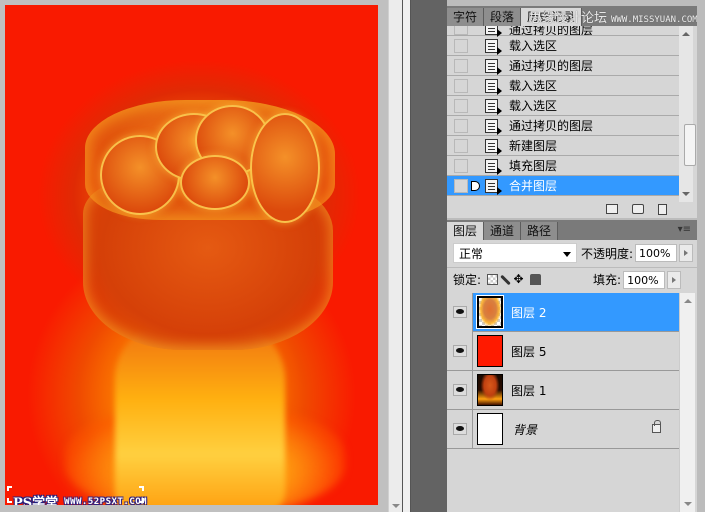 This screenshot has height=512, width=705. What do you see at coordinates (684, 229) in the screenshot?
I see `panel-menu-icon: ▾≡` at bounding box center [684, 229].